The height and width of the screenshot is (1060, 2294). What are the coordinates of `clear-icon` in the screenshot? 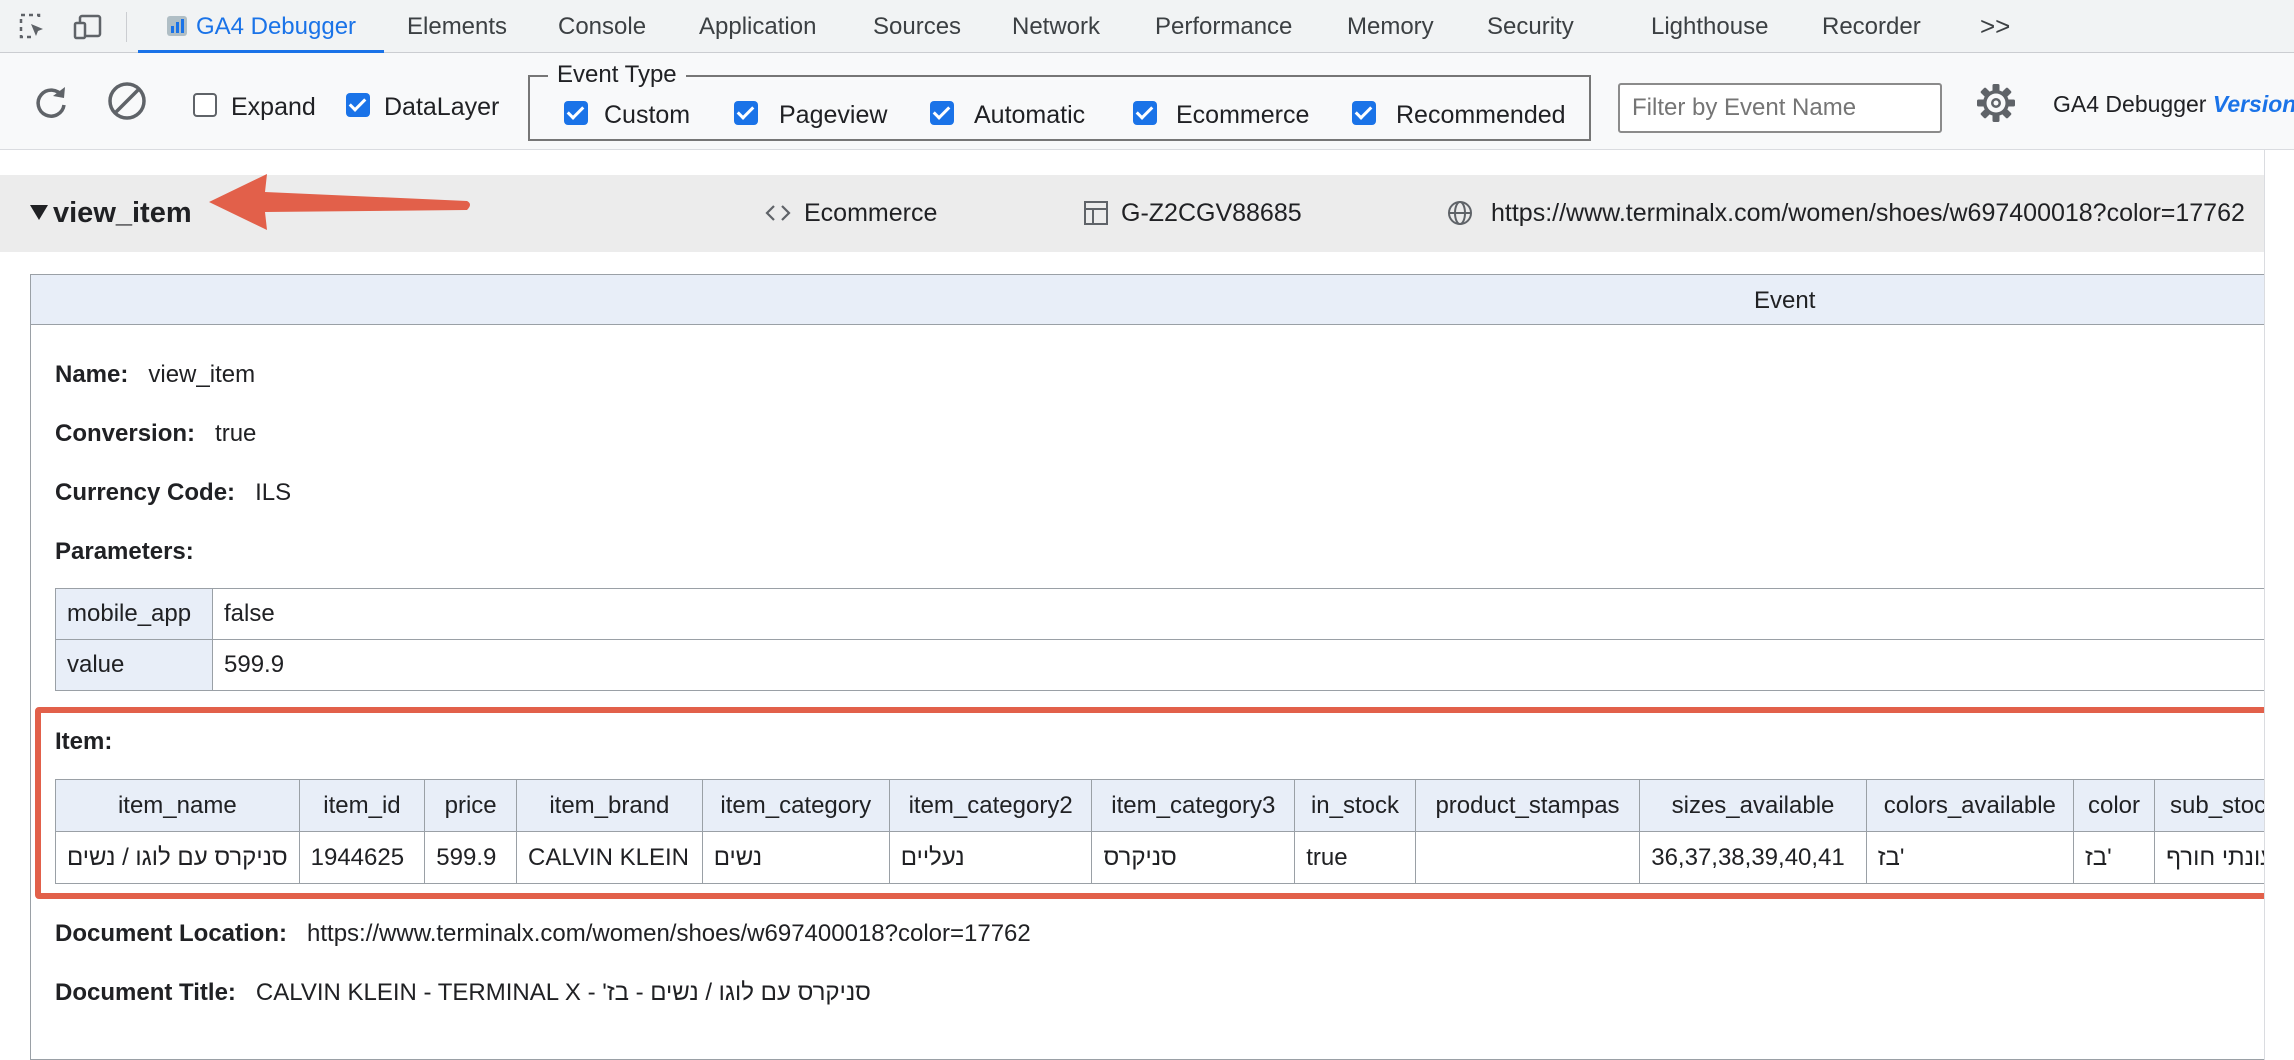 It's located at (127, 101).